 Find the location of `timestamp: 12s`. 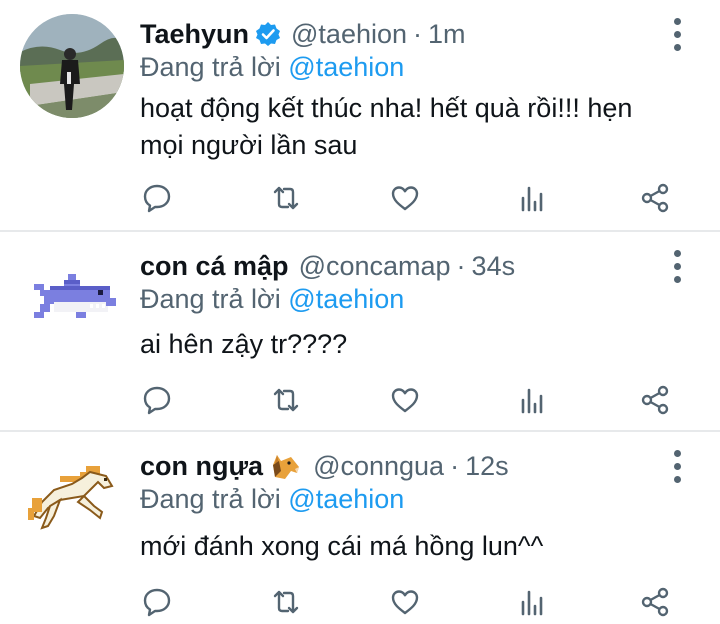

timestamp: 12s is located at coordinates (487, 466).